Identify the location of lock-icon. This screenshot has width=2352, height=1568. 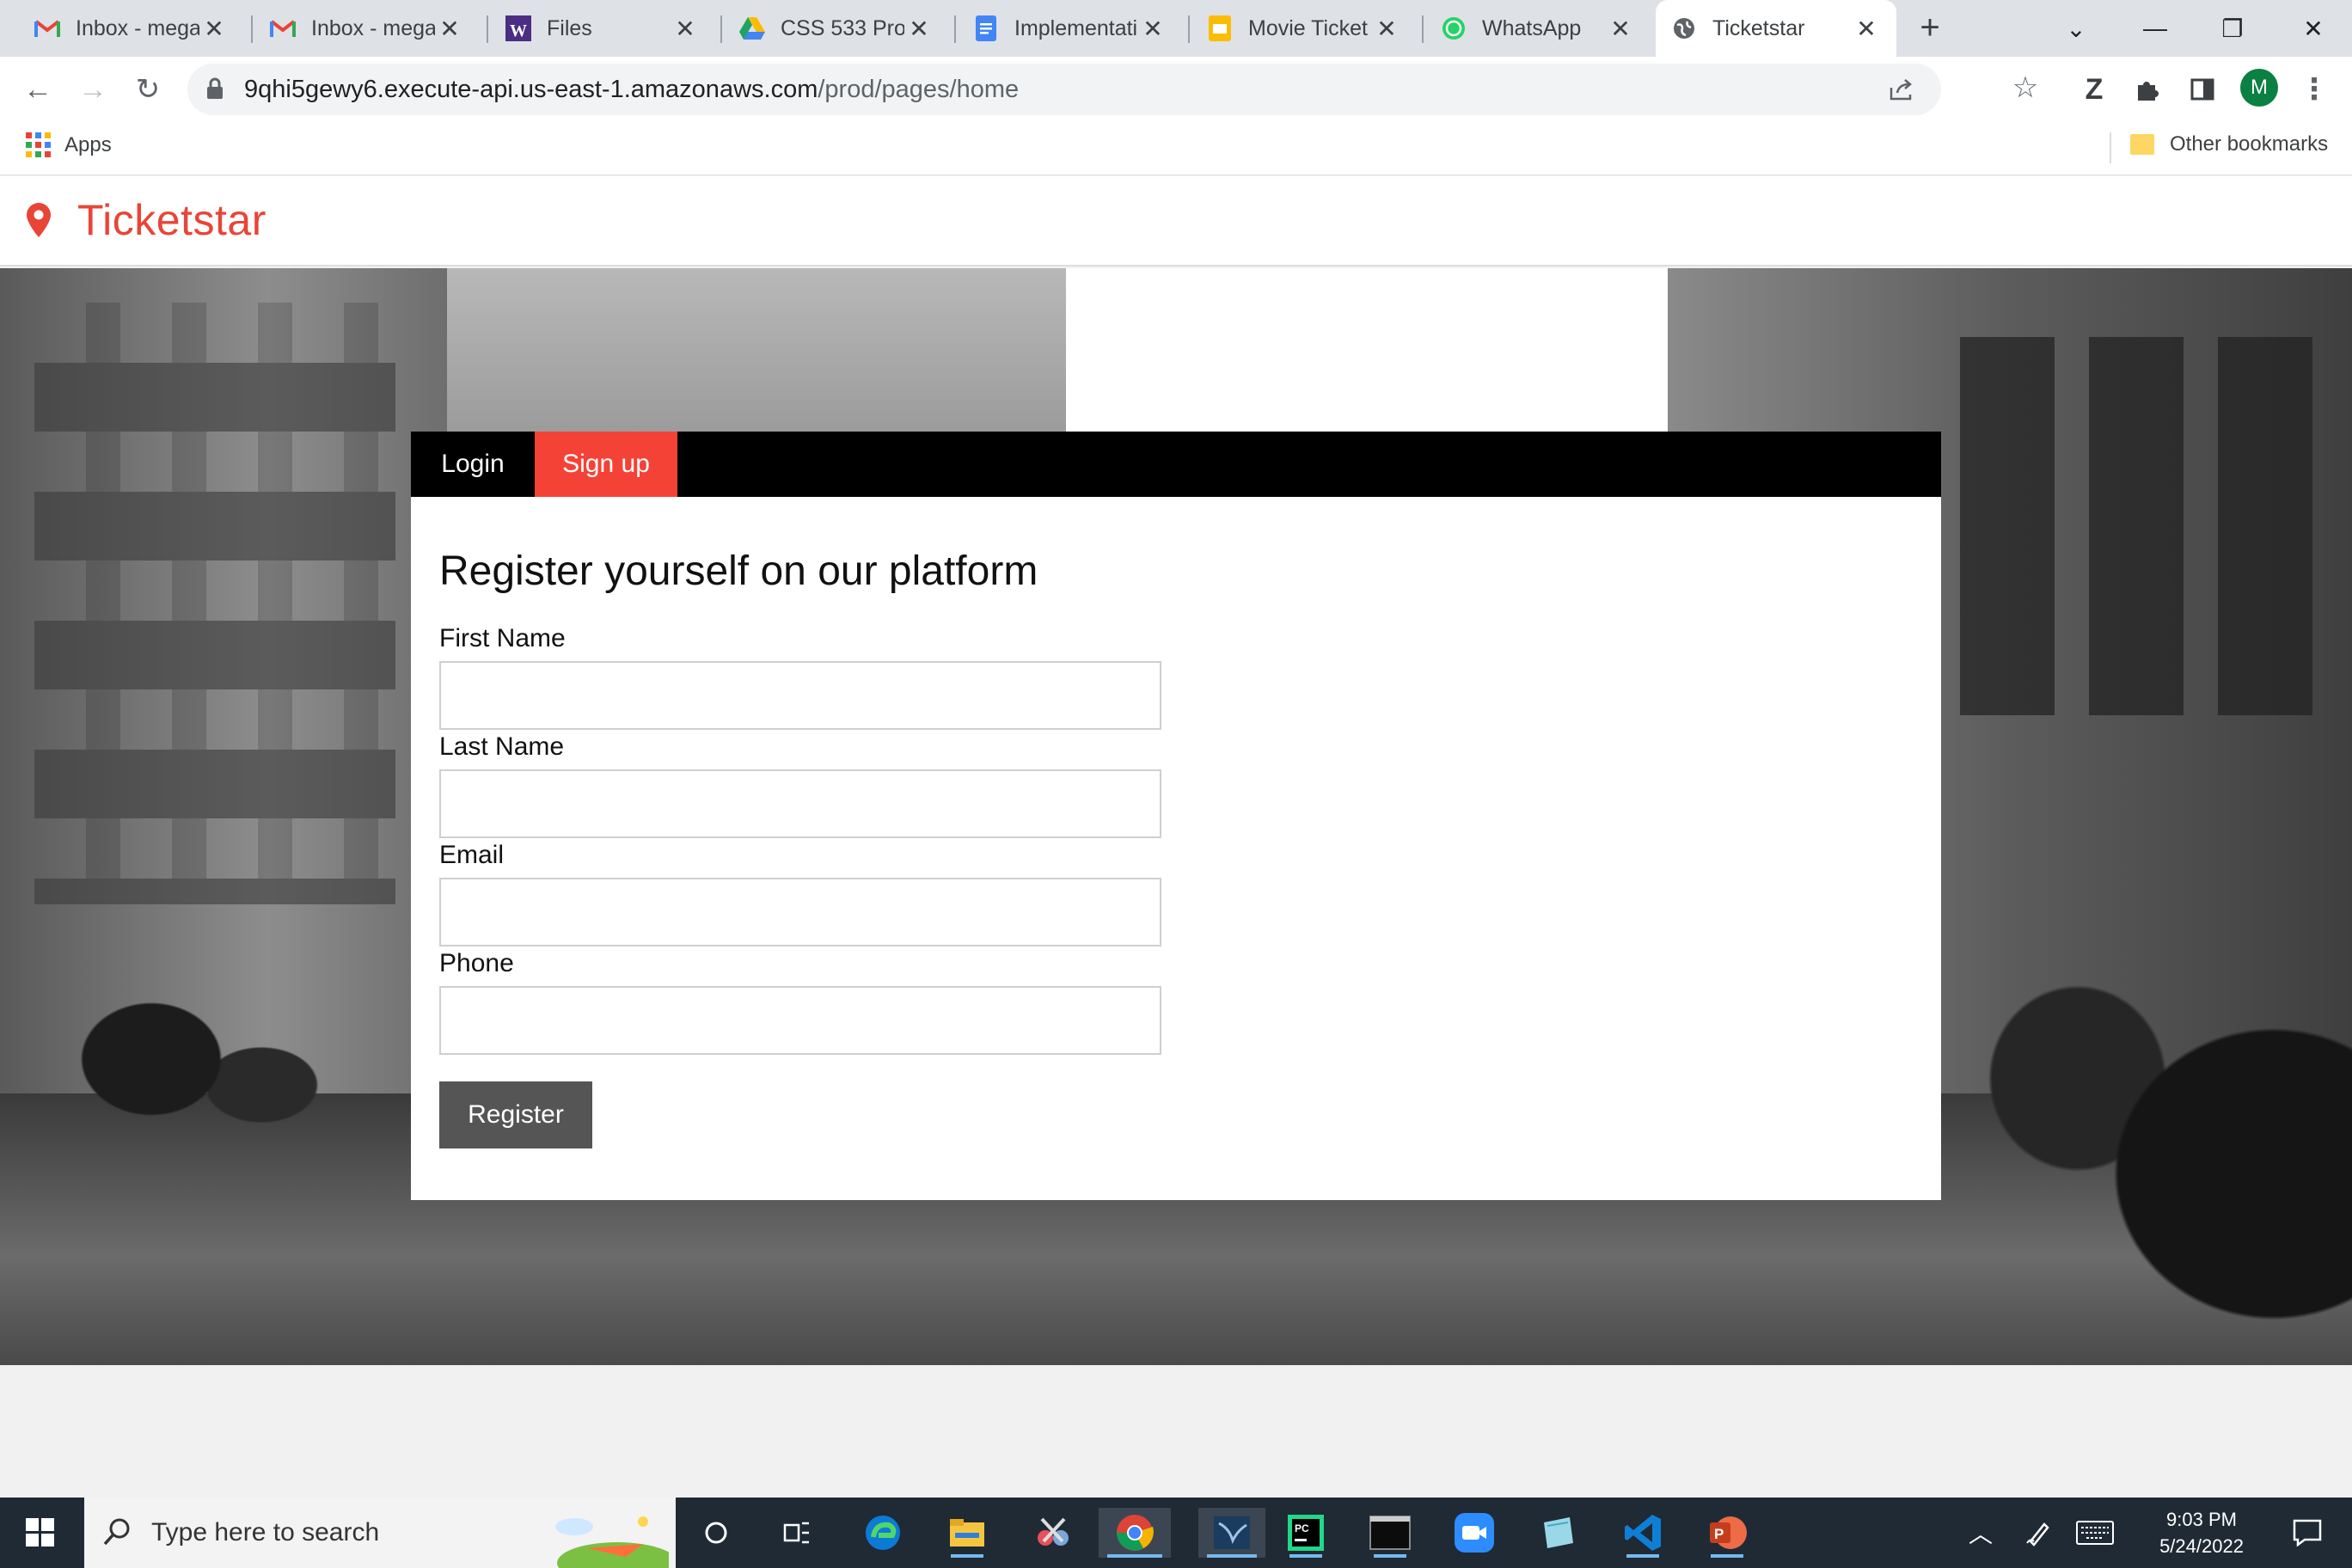
(215, 90).